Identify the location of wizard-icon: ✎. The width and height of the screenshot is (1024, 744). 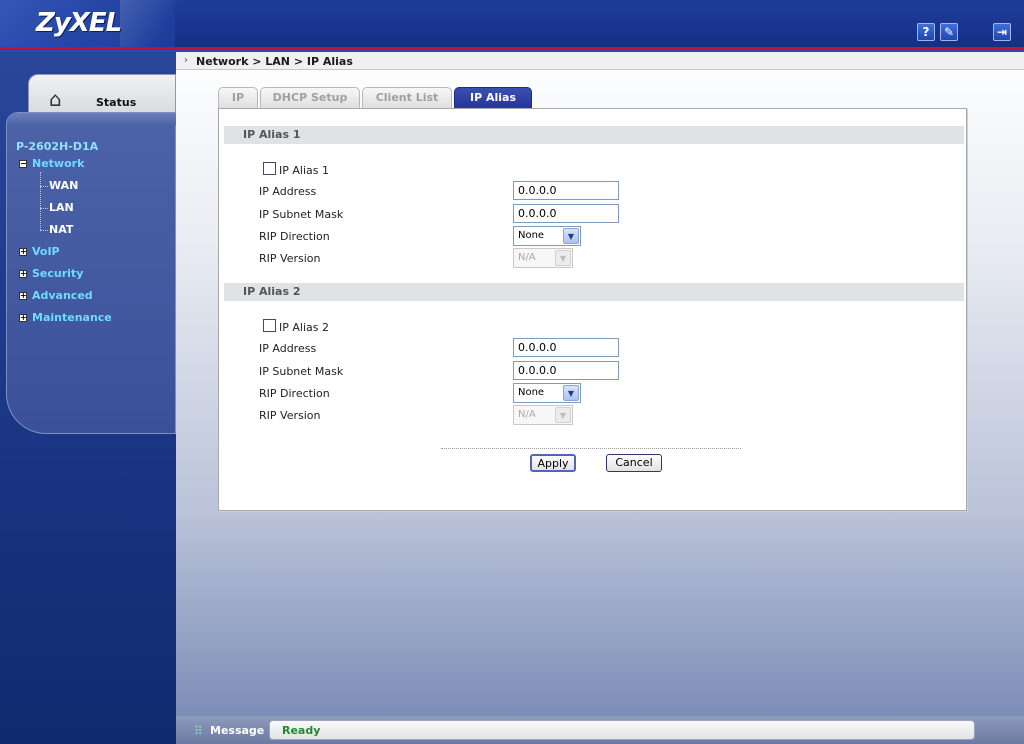
(949, 32).